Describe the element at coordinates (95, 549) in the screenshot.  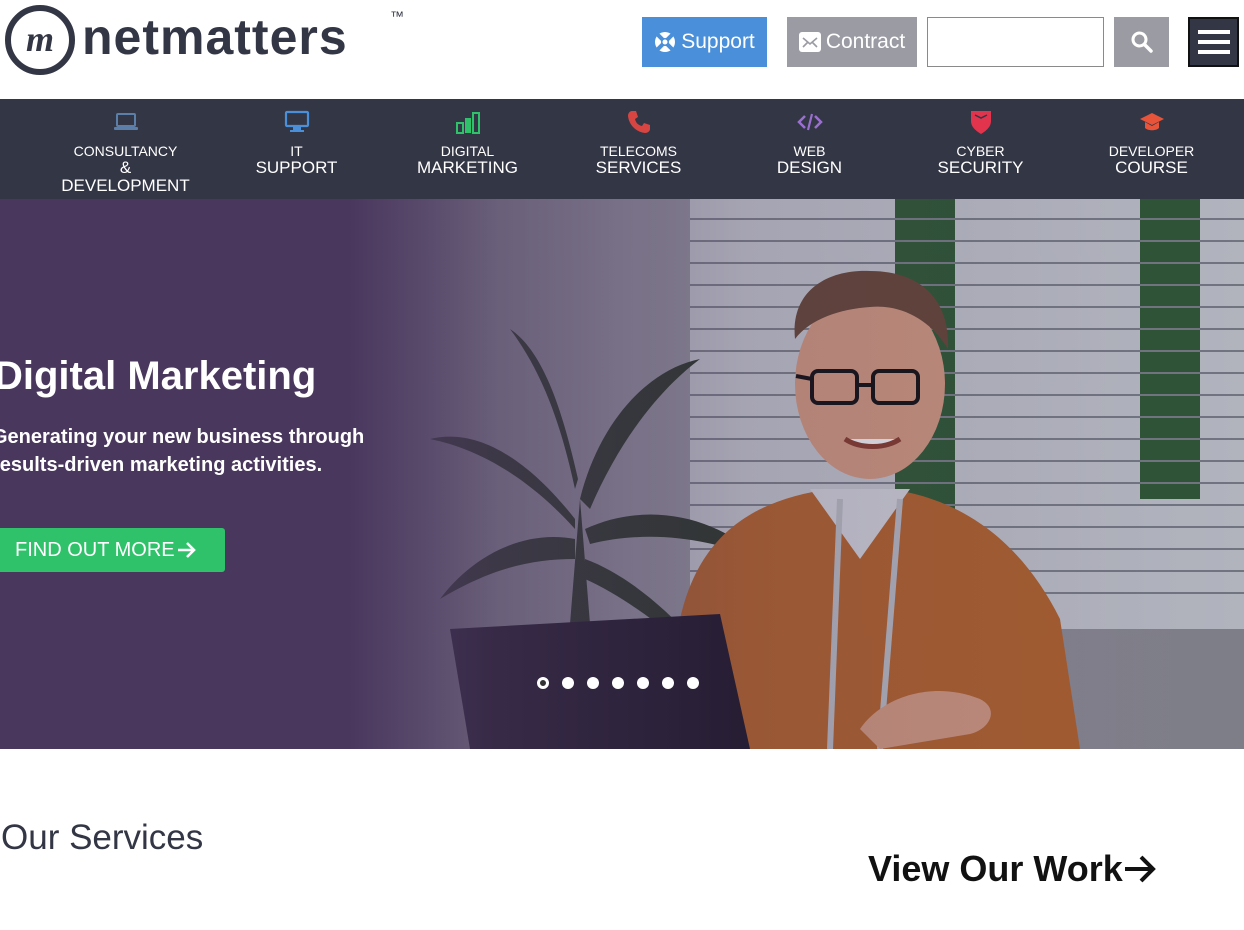
I see `find-out-more-label: FIND OUT MORE` at that location.